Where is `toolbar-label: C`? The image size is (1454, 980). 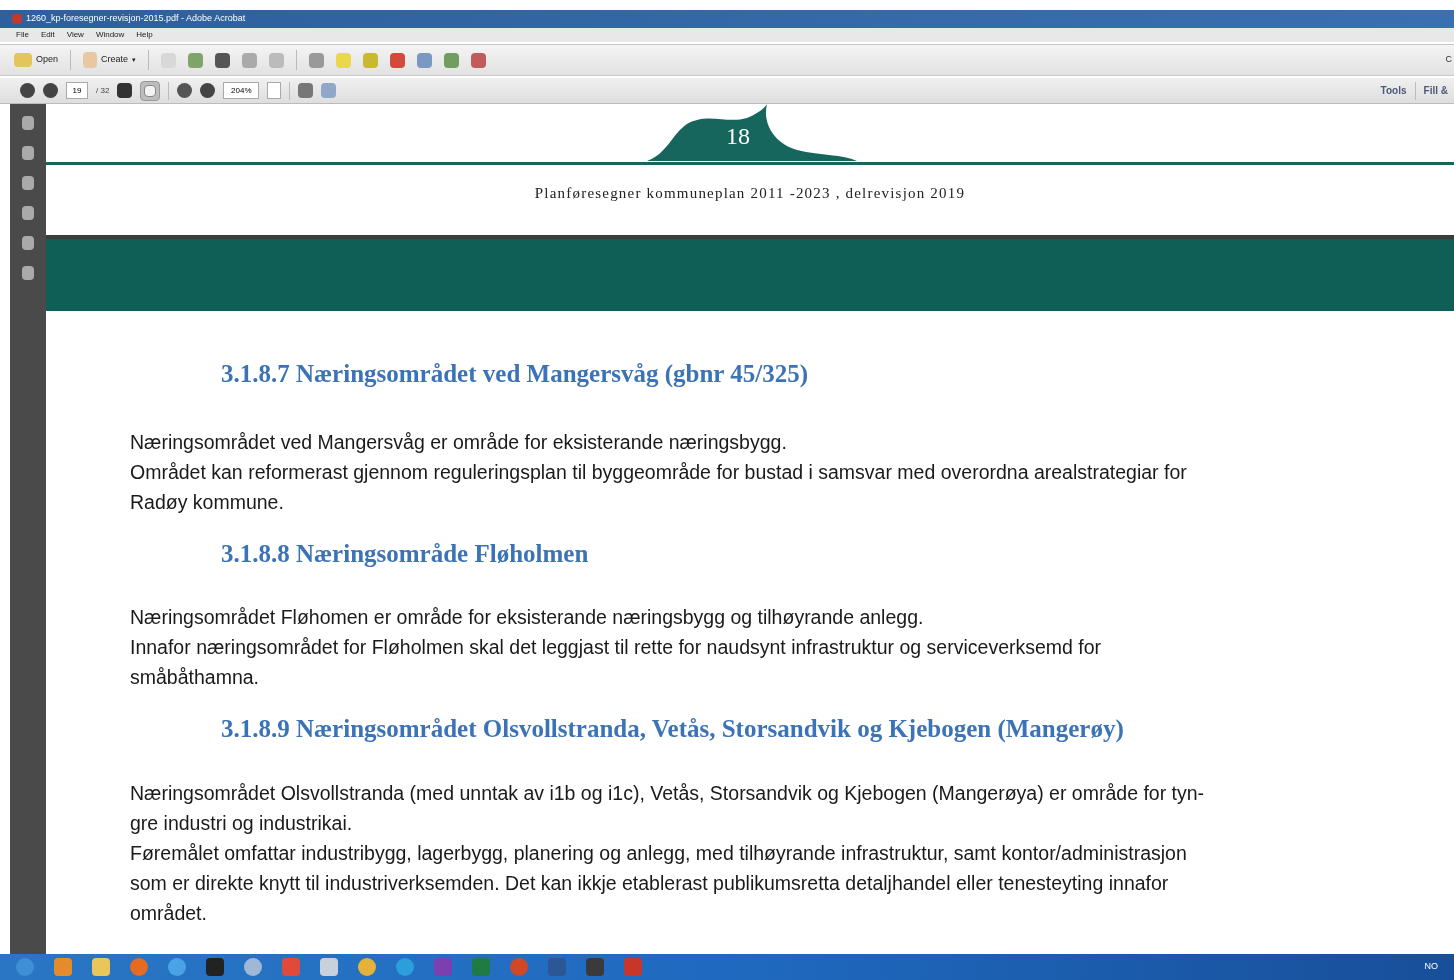
toolbar-label: C is located at coordinates (1448, 60).